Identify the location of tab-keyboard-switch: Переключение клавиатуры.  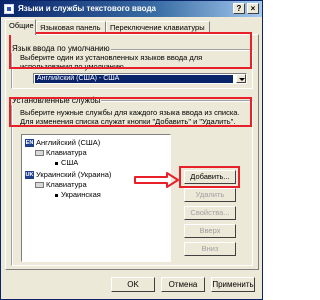
(158, 27).